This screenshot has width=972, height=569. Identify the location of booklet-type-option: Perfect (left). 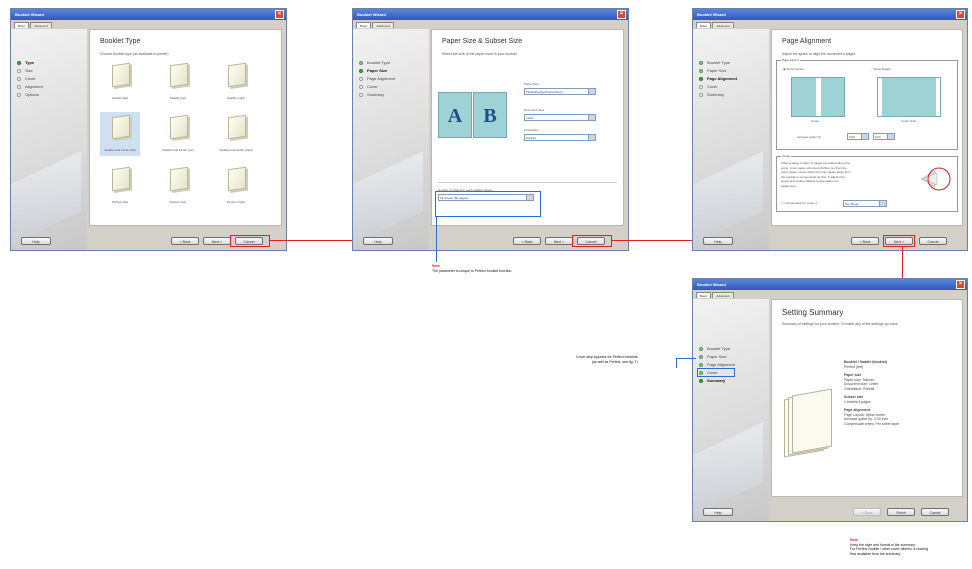
(120, 186).